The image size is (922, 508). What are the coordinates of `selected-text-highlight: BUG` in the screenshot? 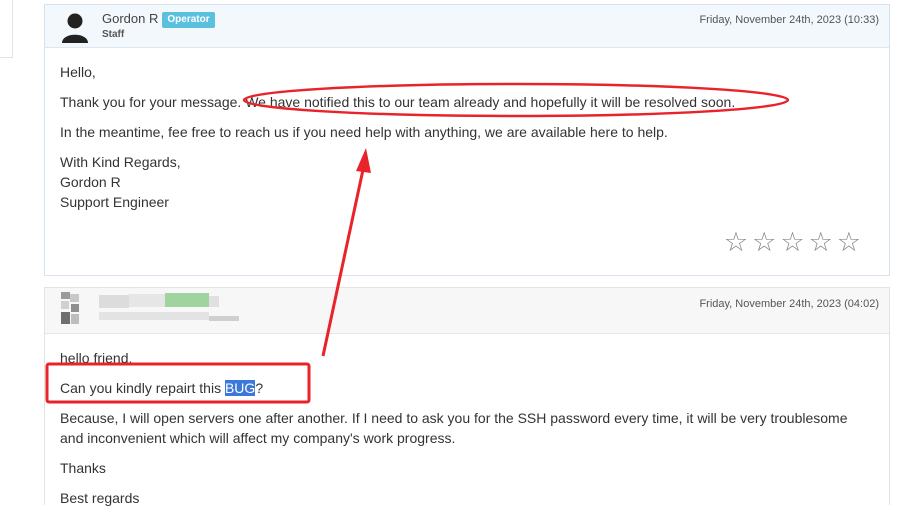 It's located at (240, 388).